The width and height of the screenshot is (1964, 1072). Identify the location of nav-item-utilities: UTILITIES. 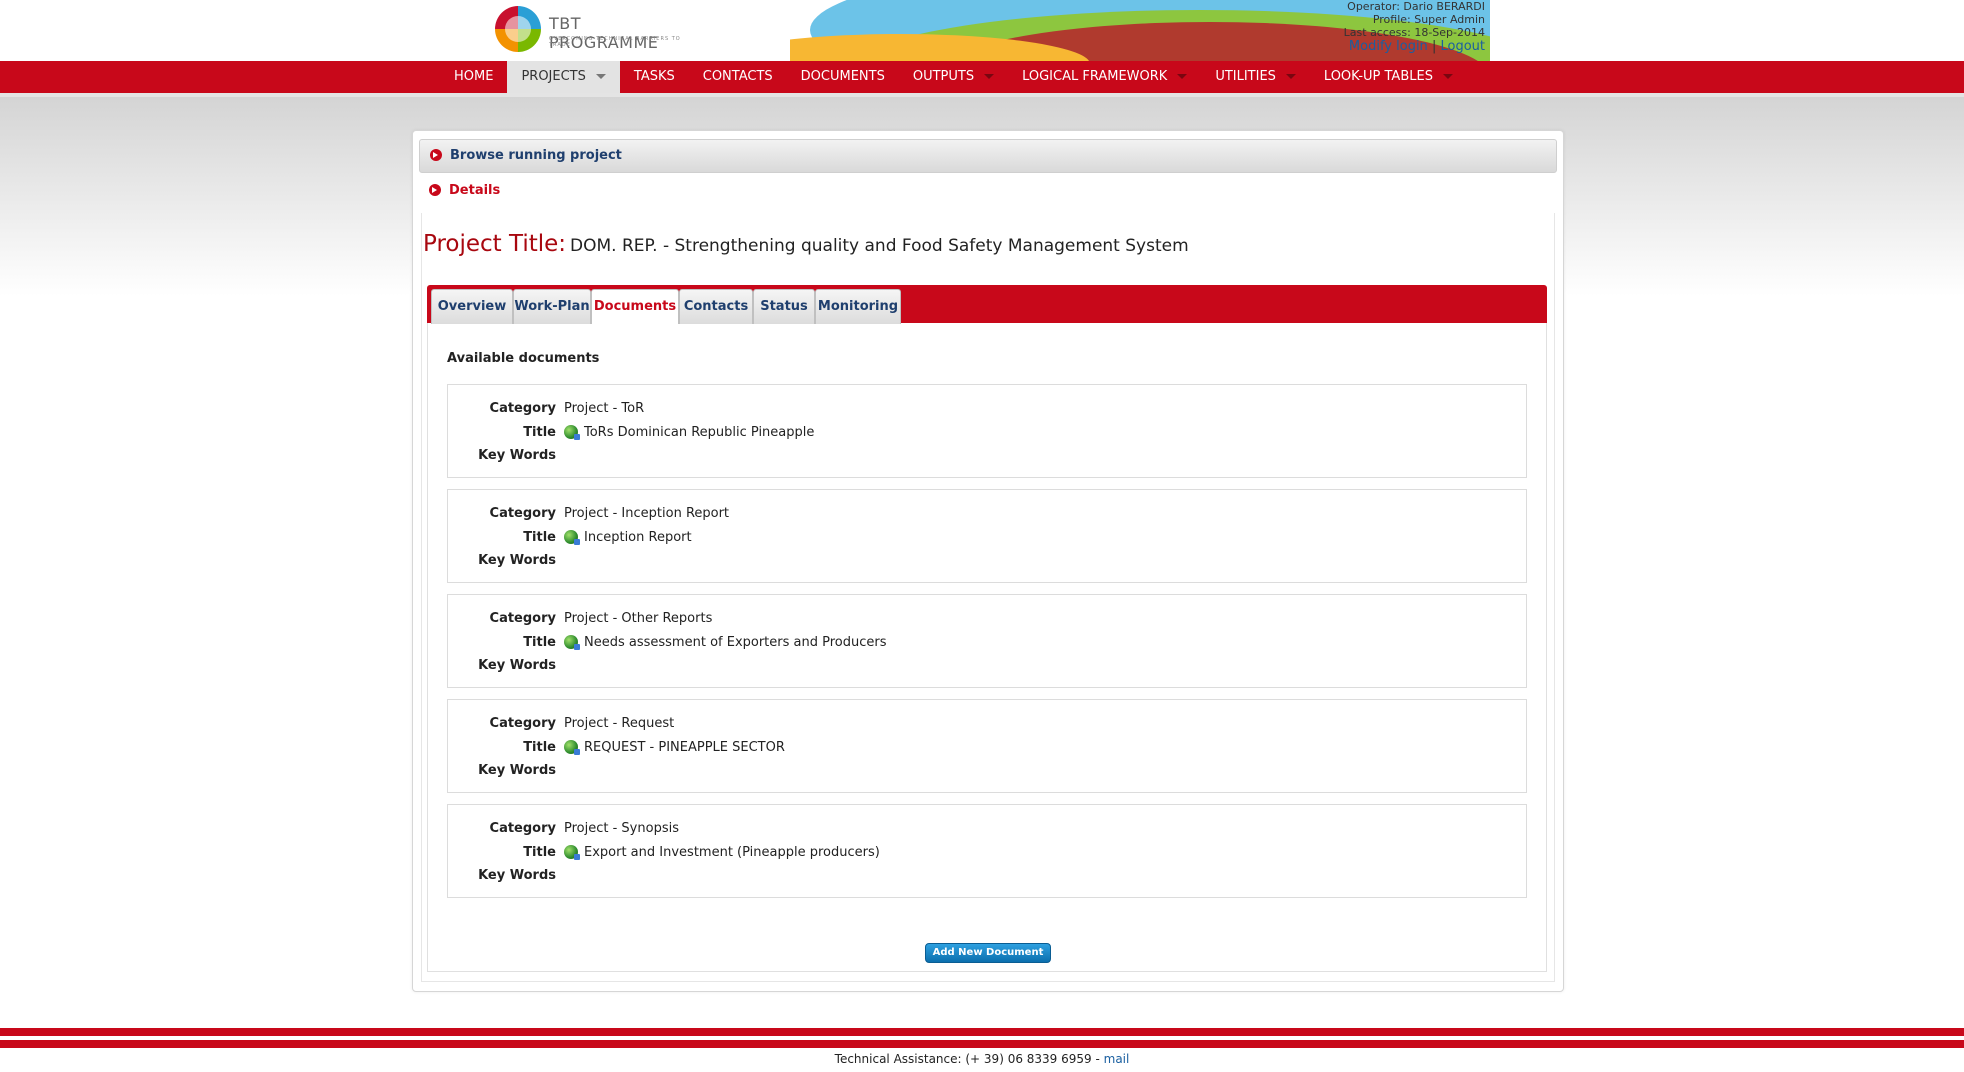
(1255, 77).